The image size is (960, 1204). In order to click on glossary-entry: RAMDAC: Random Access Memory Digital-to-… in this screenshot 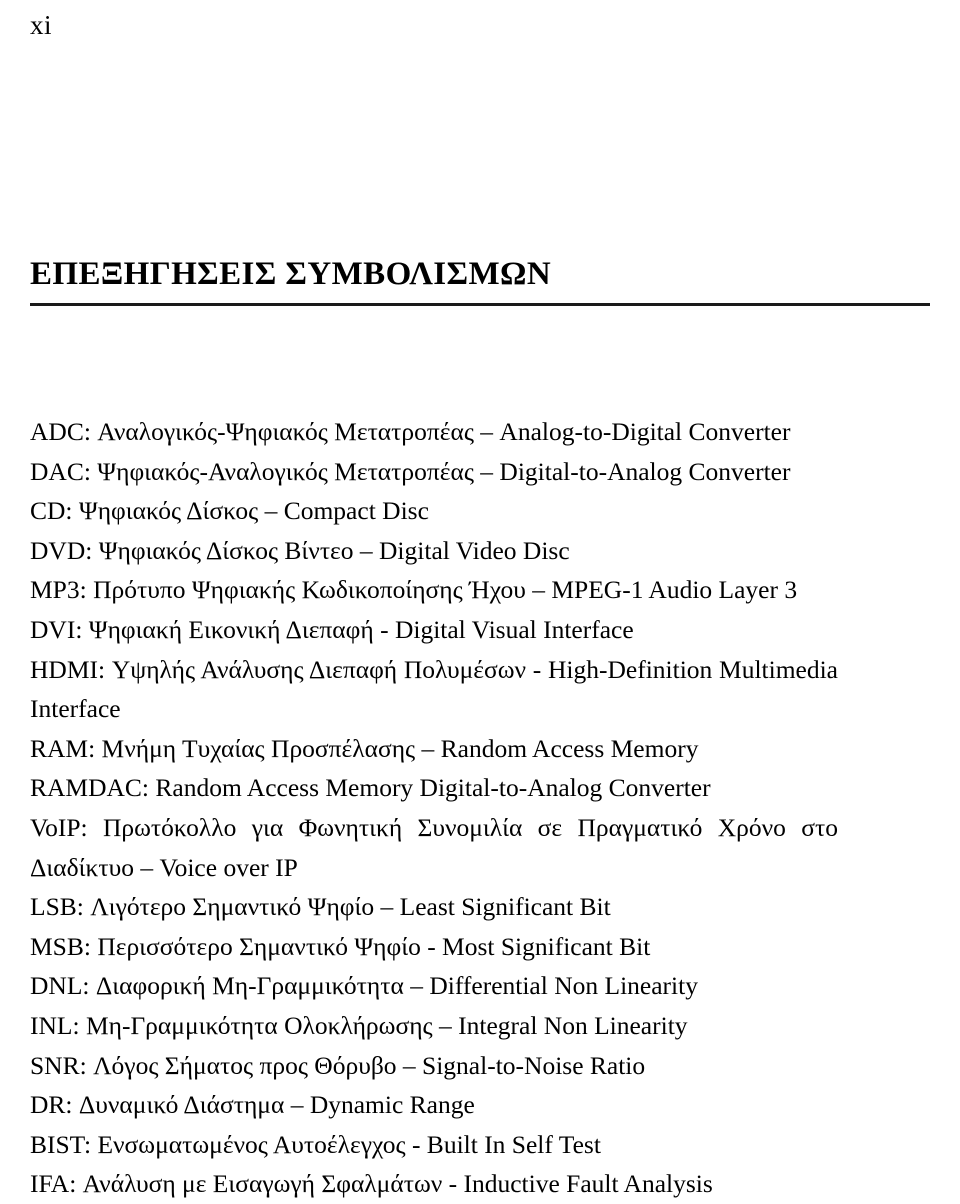, I will do `click(370, 788)`.